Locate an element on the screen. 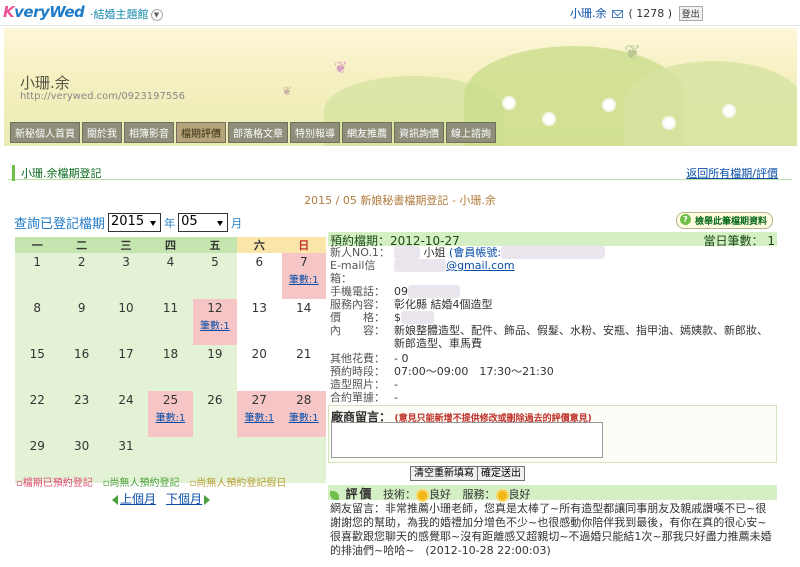 This screenshot has width=800, height=567. user-area: 小珊.余 ( 1278 ) 登出 is located at coordinates (636, 13).